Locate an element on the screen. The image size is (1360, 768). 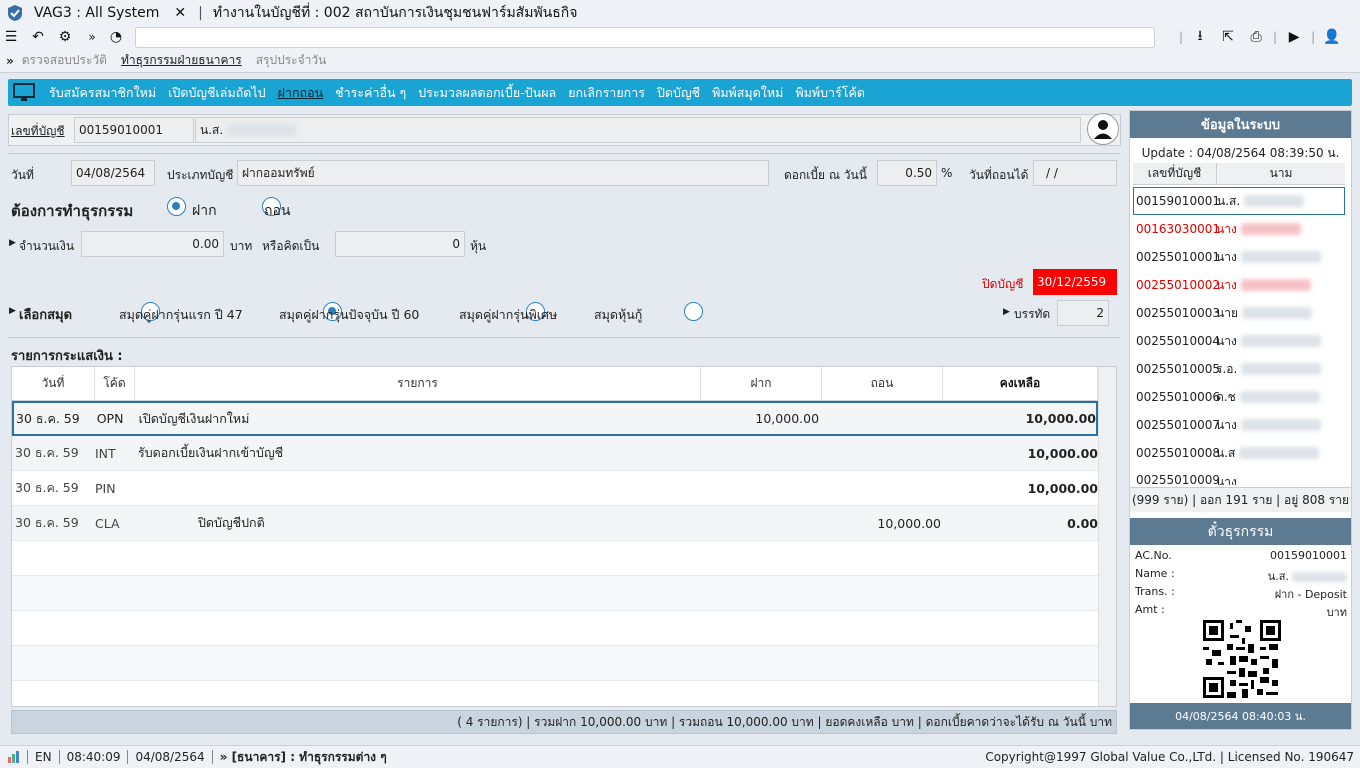
withdraw-date-label: วันที่ถอนได้ is located at coordinates (999, 175).